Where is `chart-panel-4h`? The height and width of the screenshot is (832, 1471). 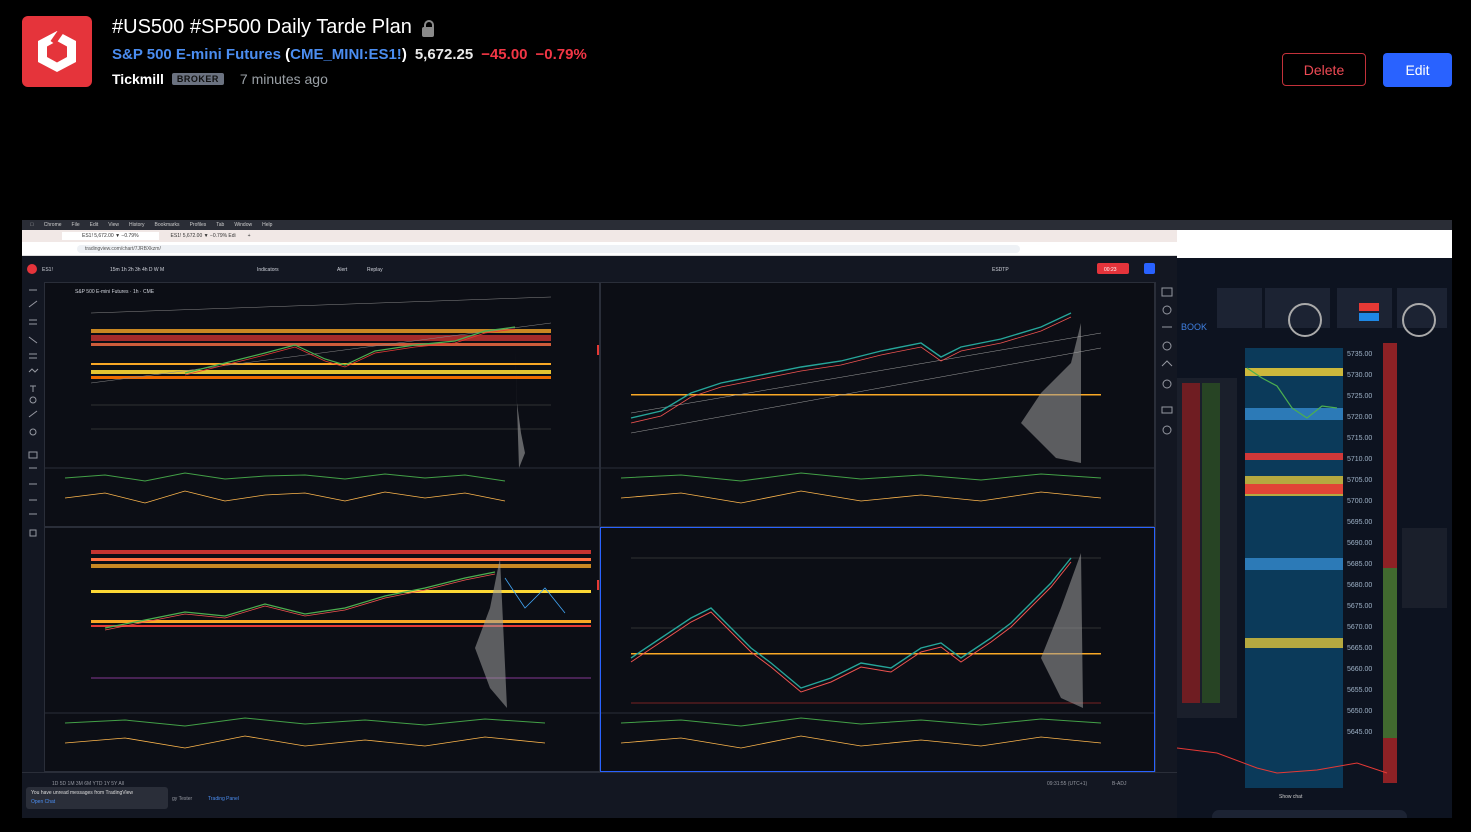 chart-panel-4h is located at coordinates (322, 649).